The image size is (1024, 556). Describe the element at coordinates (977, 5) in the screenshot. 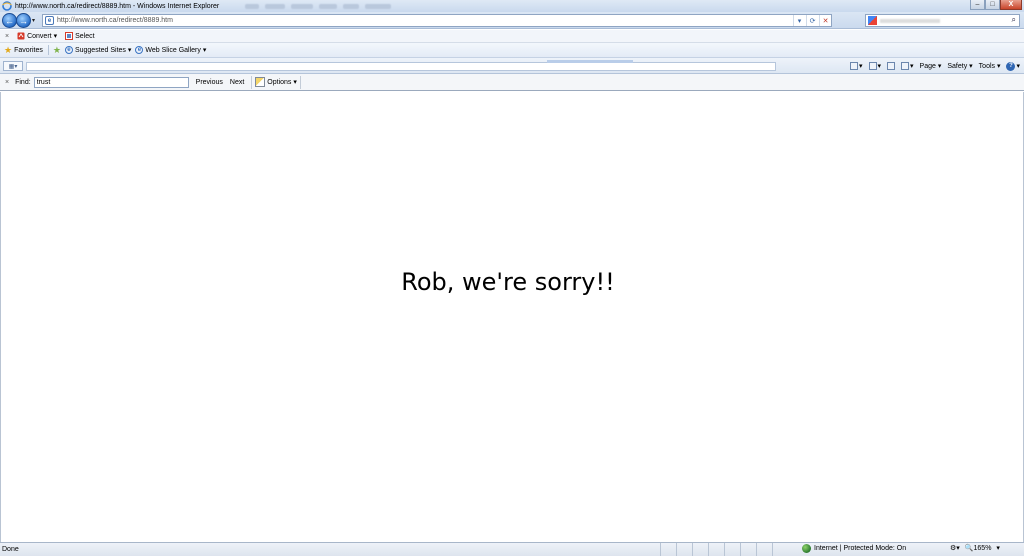

I see `minimize-button: –` at that location.